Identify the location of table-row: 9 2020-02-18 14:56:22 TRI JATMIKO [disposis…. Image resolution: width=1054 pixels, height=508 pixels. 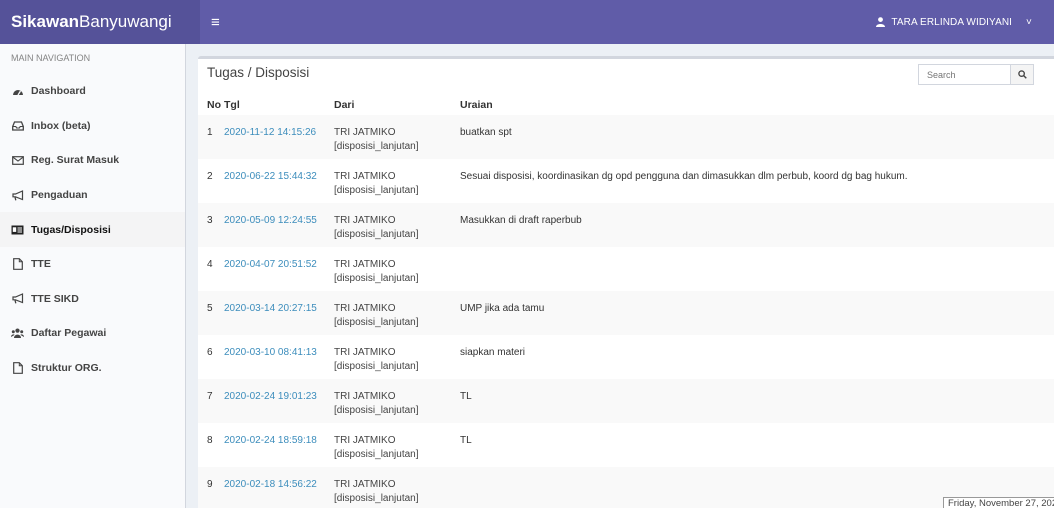
(626, 487).